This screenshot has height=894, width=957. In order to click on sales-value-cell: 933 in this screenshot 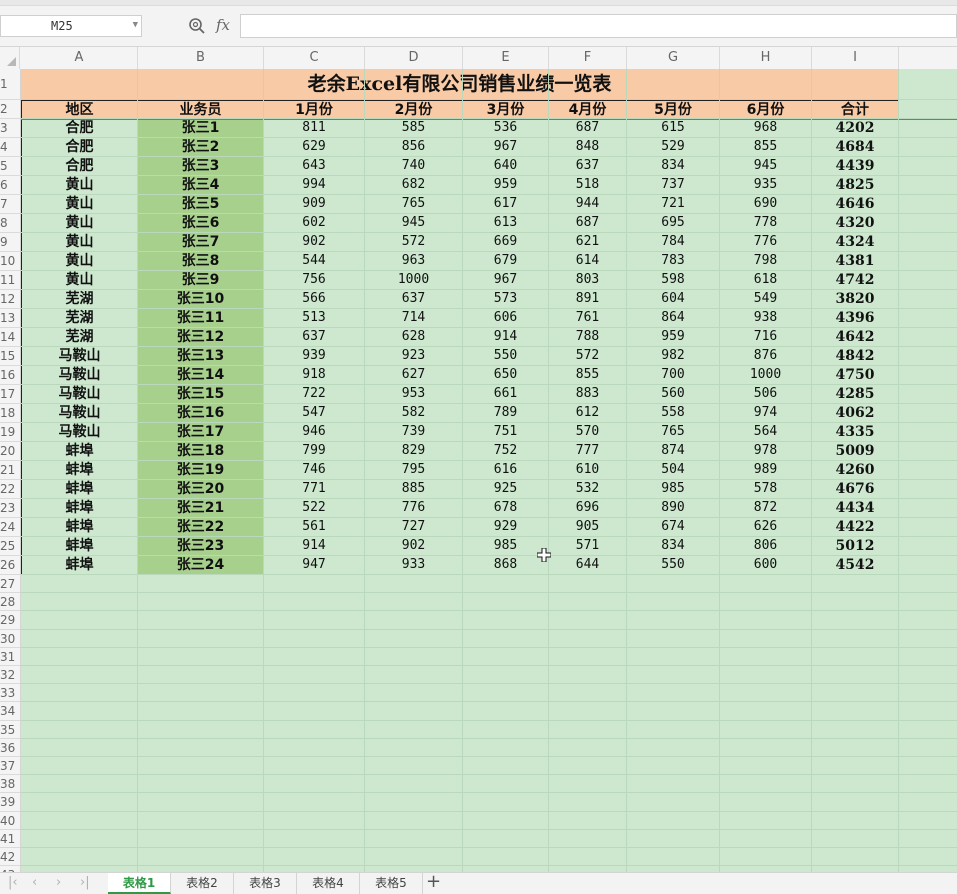, I will do `click(414, 565)`.